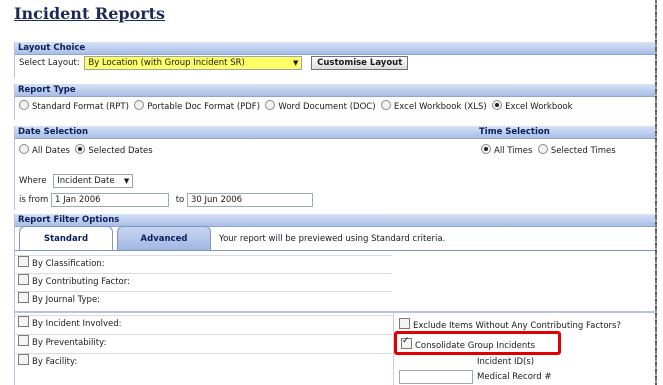  Describe the element at coordinates (166, 63) in the screenshot. I see `layout-select-value: By Location (with Group Incident SR)` at that location.